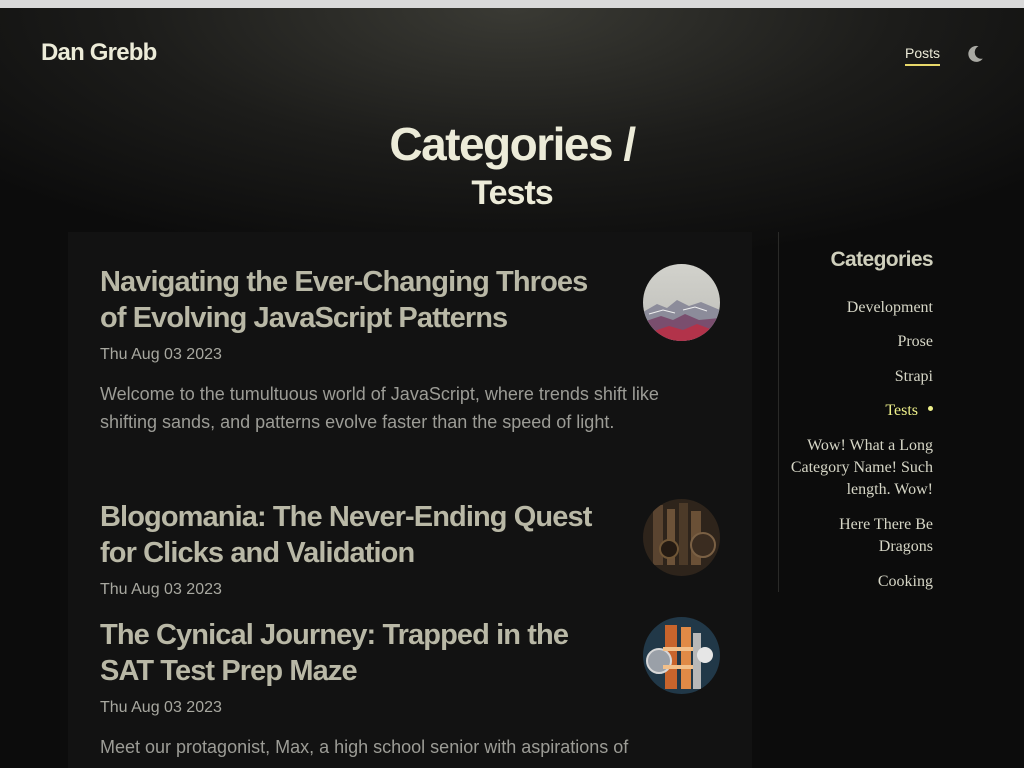 This screenshot has height=768, width=1024. I want to click on category-development: Development, so click(858, 308).